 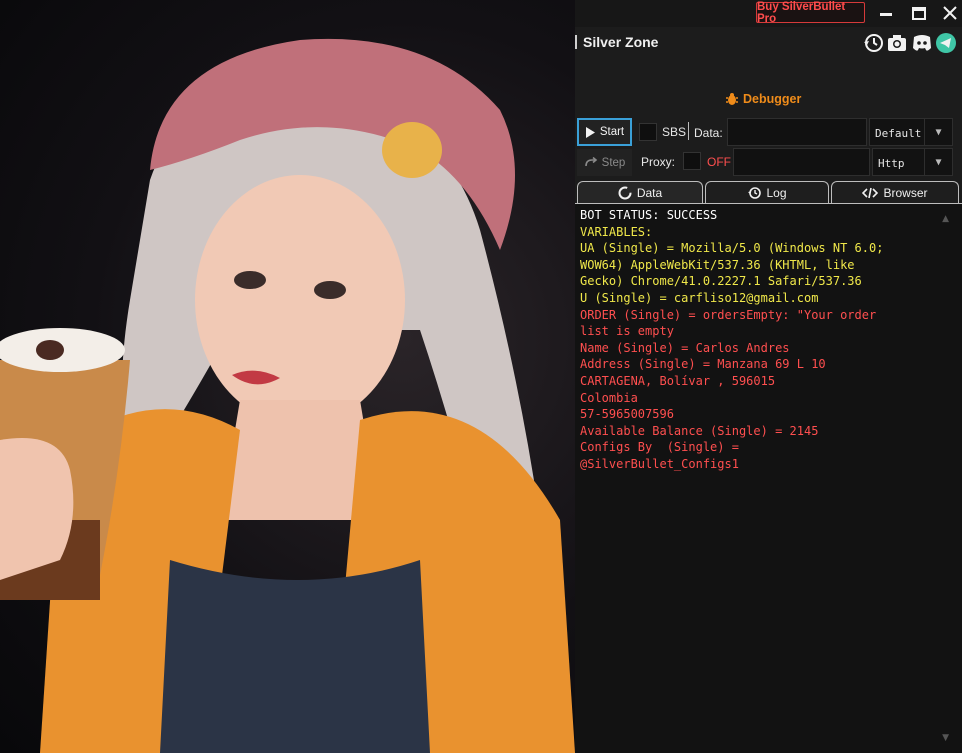 I want to click on log-line: @SilverBullet_Configs1, so click(x=659, y=463).